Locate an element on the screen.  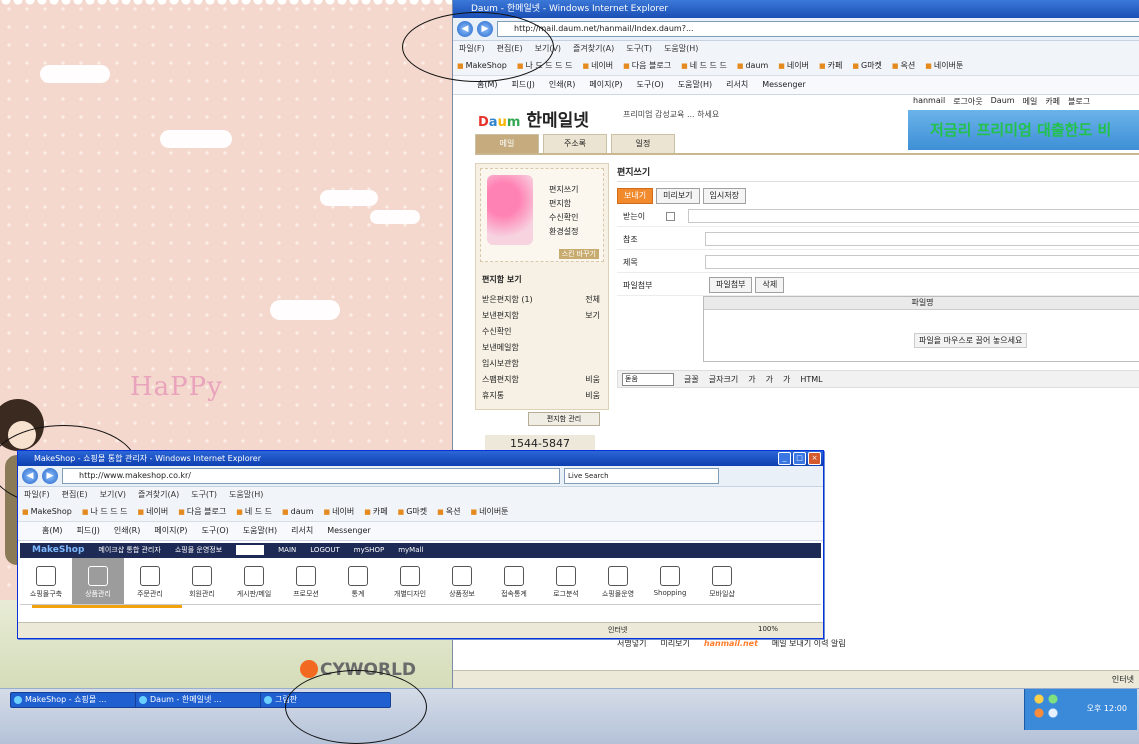
cc-input is located at coordinates (922, 239).